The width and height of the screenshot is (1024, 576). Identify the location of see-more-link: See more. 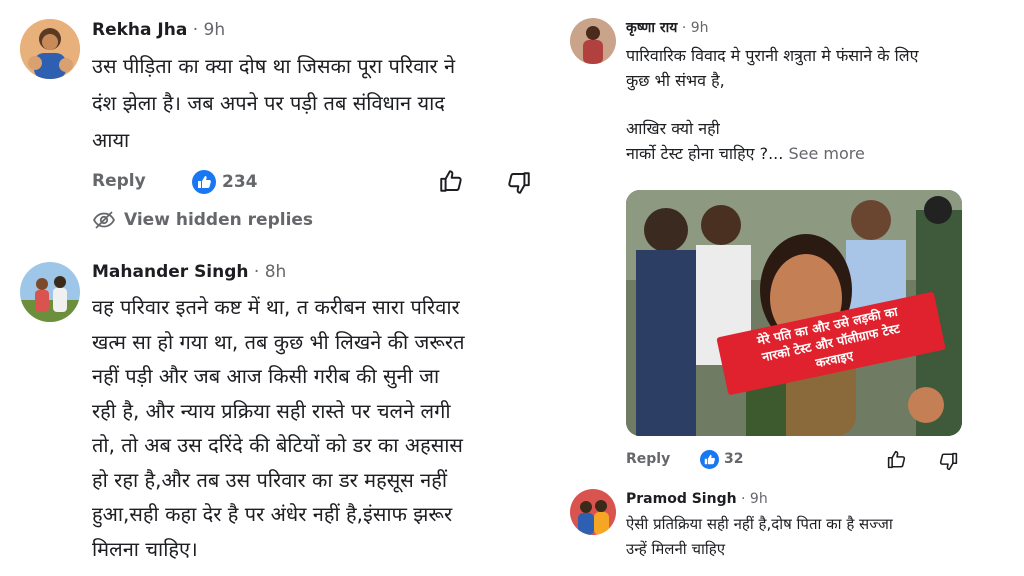
(826, 153).